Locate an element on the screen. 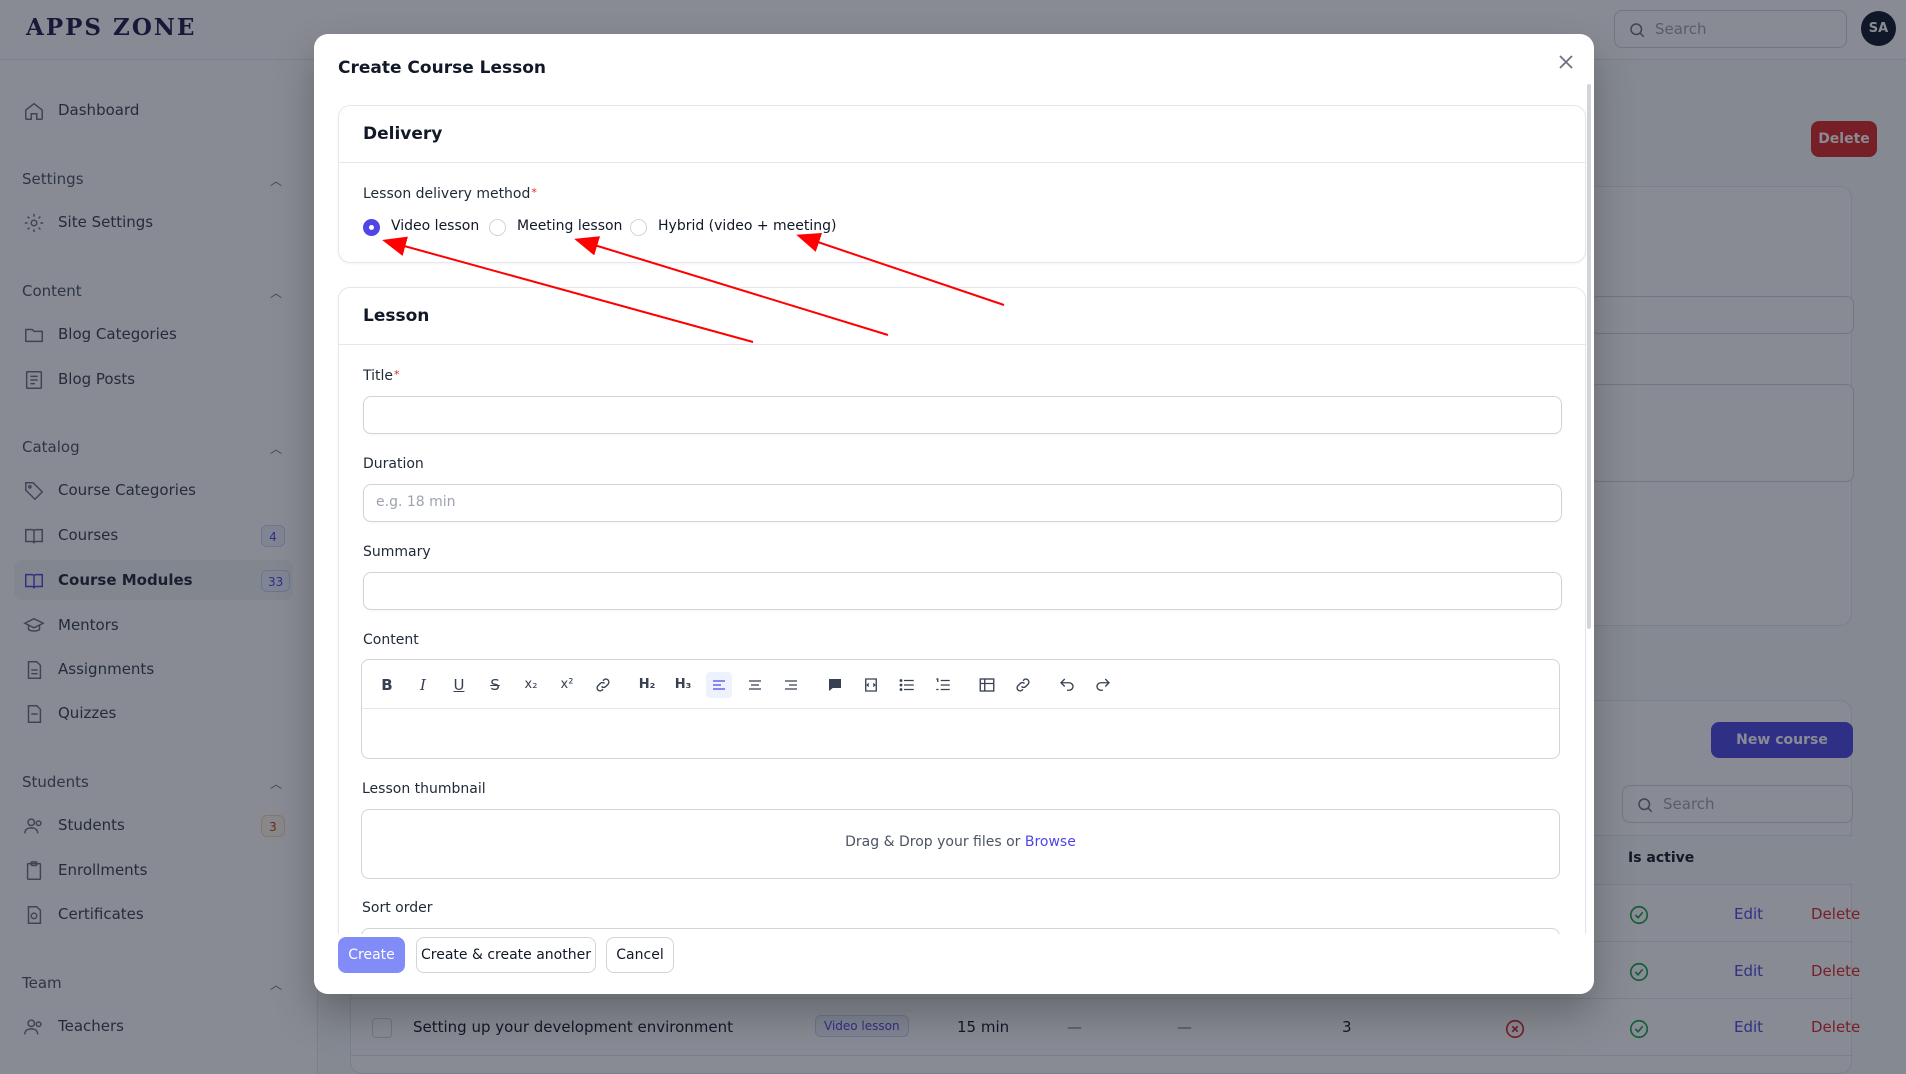 The image size is (1906, 1074). summary-input is located at coordinates (962, 591).